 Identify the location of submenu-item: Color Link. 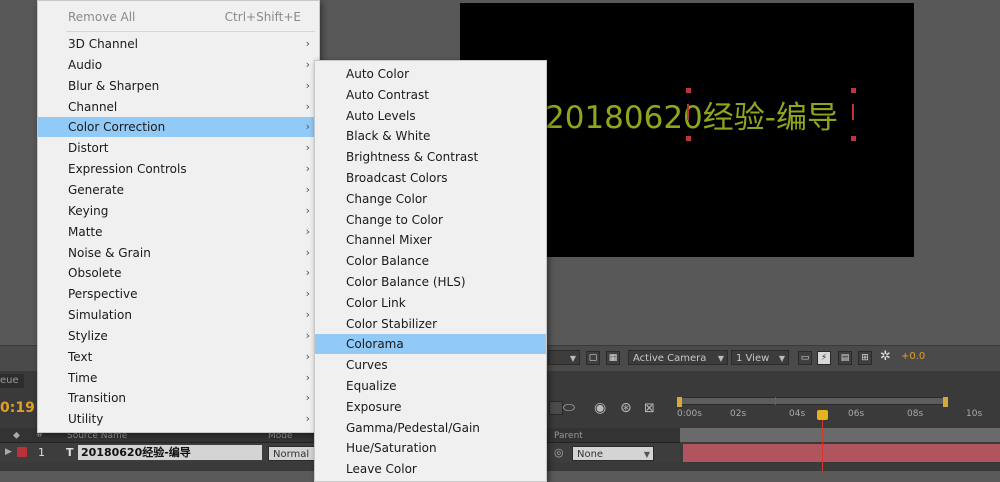
(430, 303).